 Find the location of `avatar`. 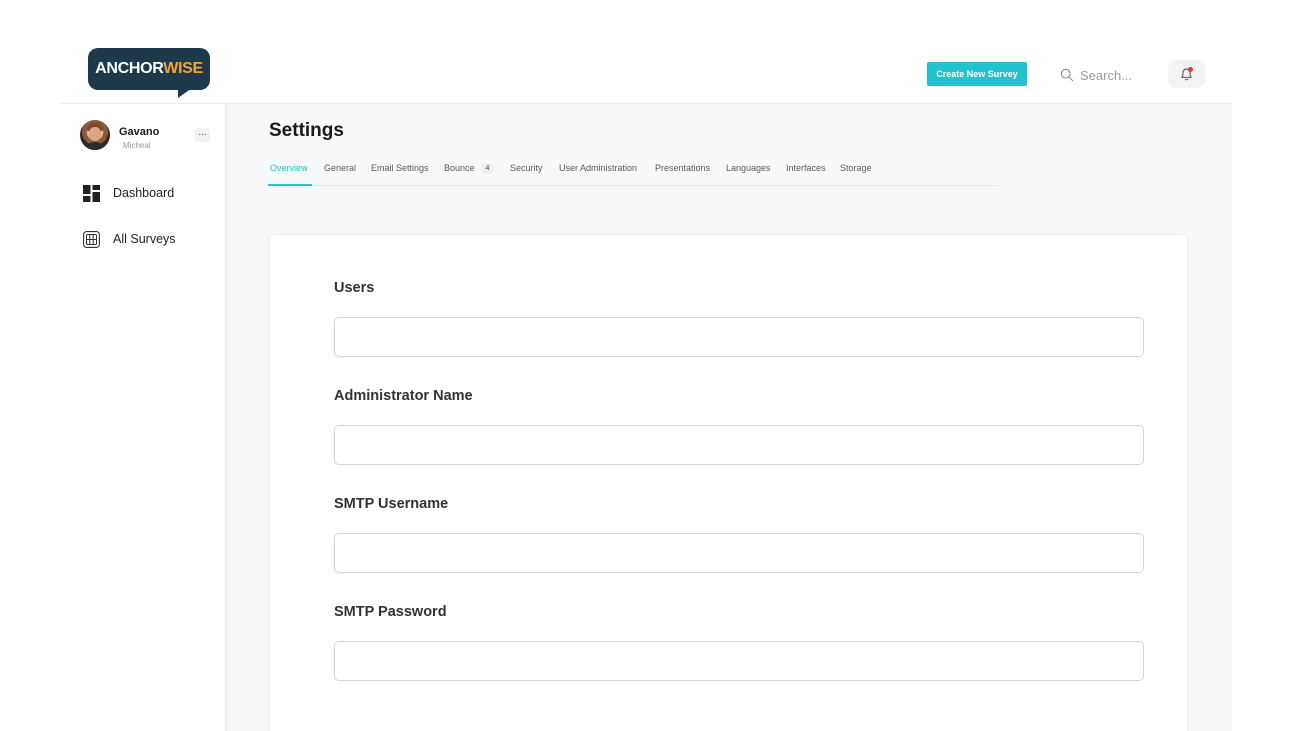

avatar is located at coordinates (95, 135).